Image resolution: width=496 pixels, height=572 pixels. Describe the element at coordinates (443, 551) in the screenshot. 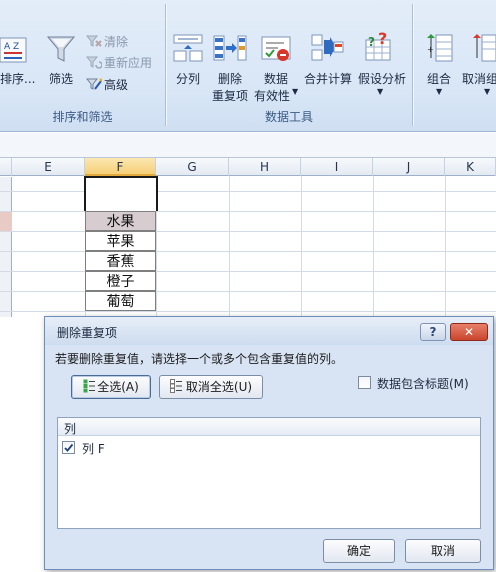

I see `cancel-button: 取消` at that location.